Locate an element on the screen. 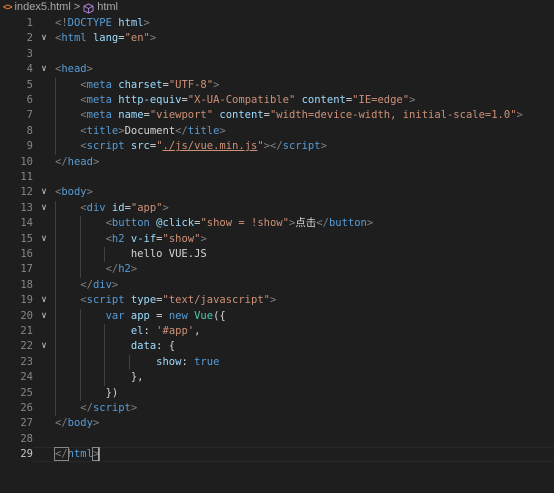  code-token: v-if is located at coordinates (140, 238).